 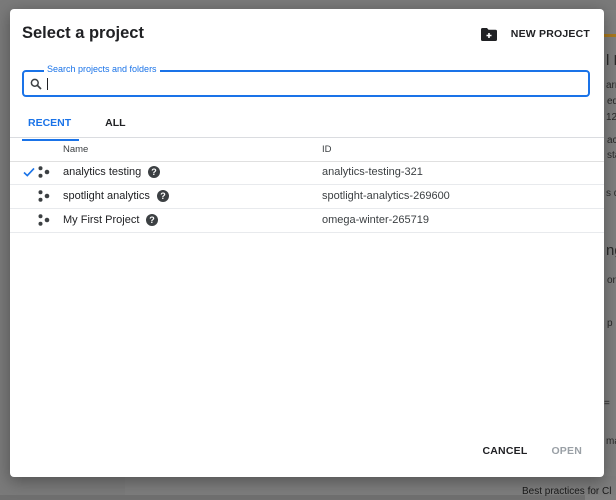 What do you see at coordinates (611, 101) in the screenshot?
I see `background-text: ed` at bounding box center [611, 101].